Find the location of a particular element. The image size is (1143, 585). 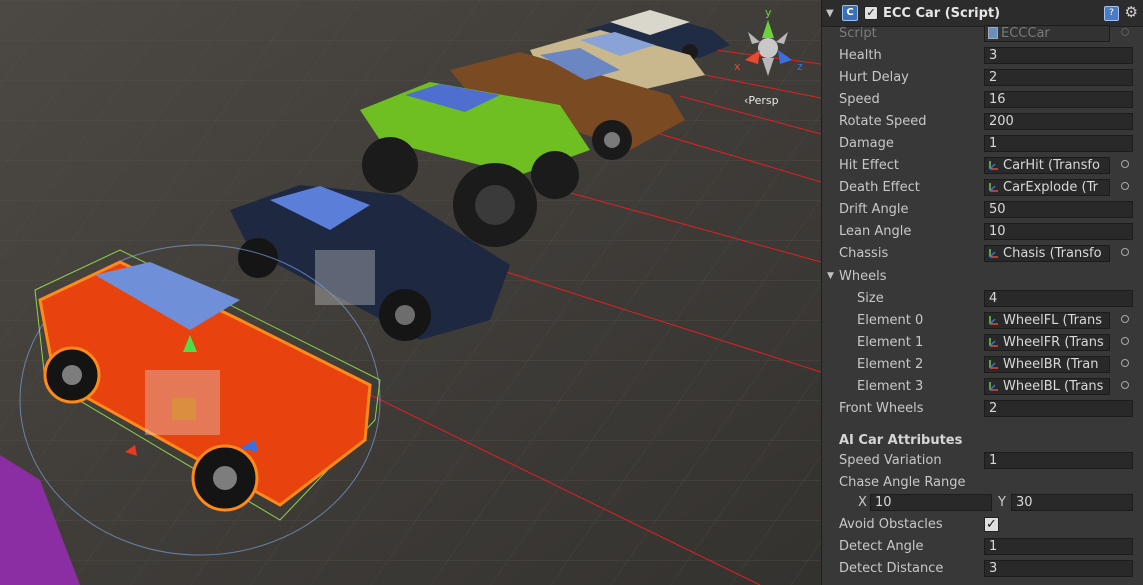

wheels-size-row: Size 4 is located at coordinates (982, 299).